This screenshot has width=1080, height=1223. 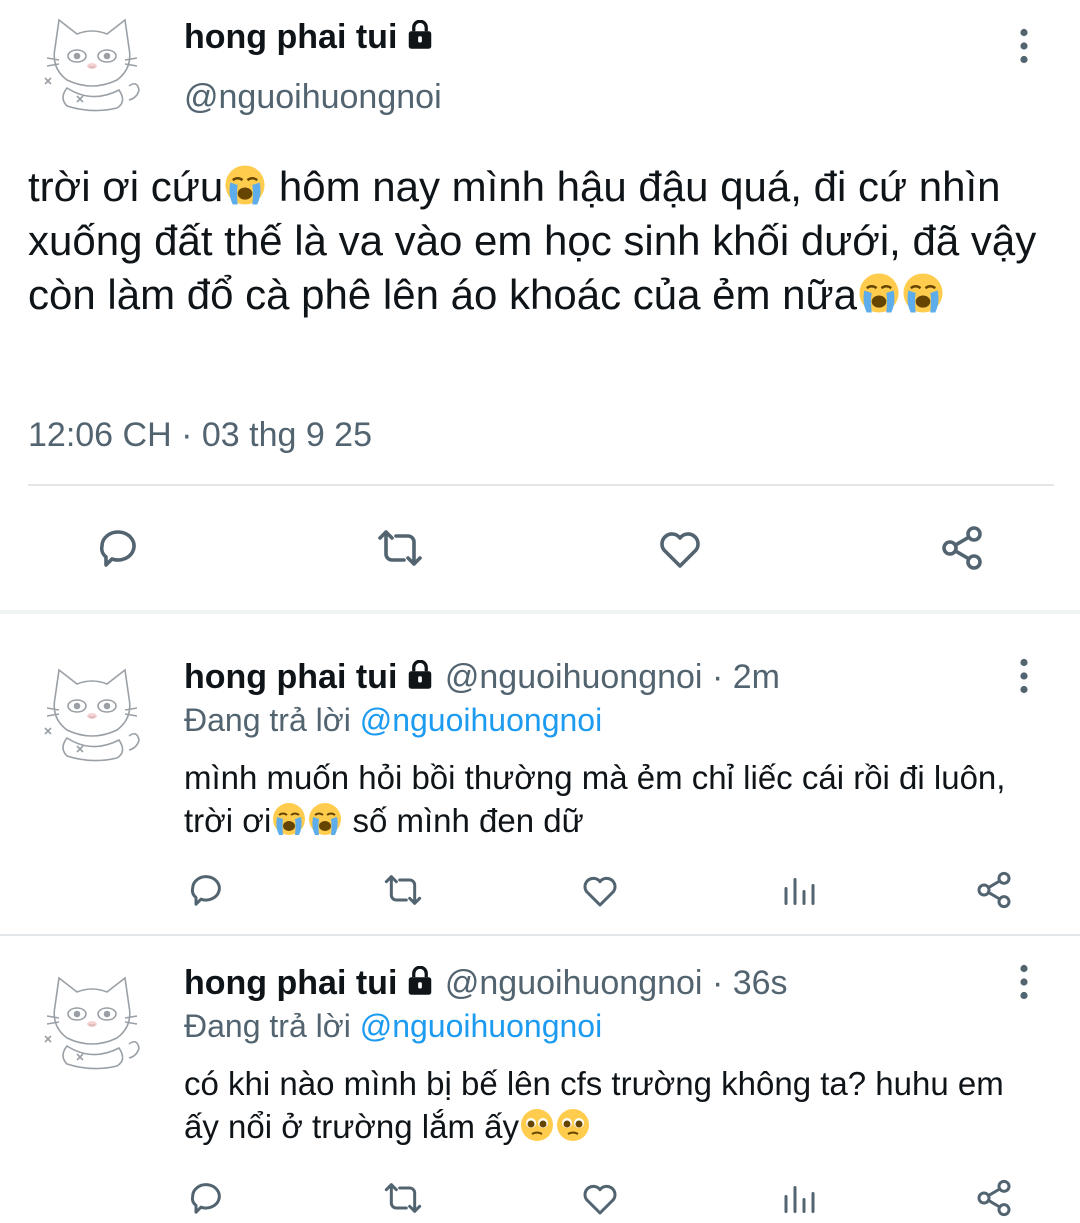 I want to click on tweet-text-part1: trời ơi cứu, so click(x=126, y=186).